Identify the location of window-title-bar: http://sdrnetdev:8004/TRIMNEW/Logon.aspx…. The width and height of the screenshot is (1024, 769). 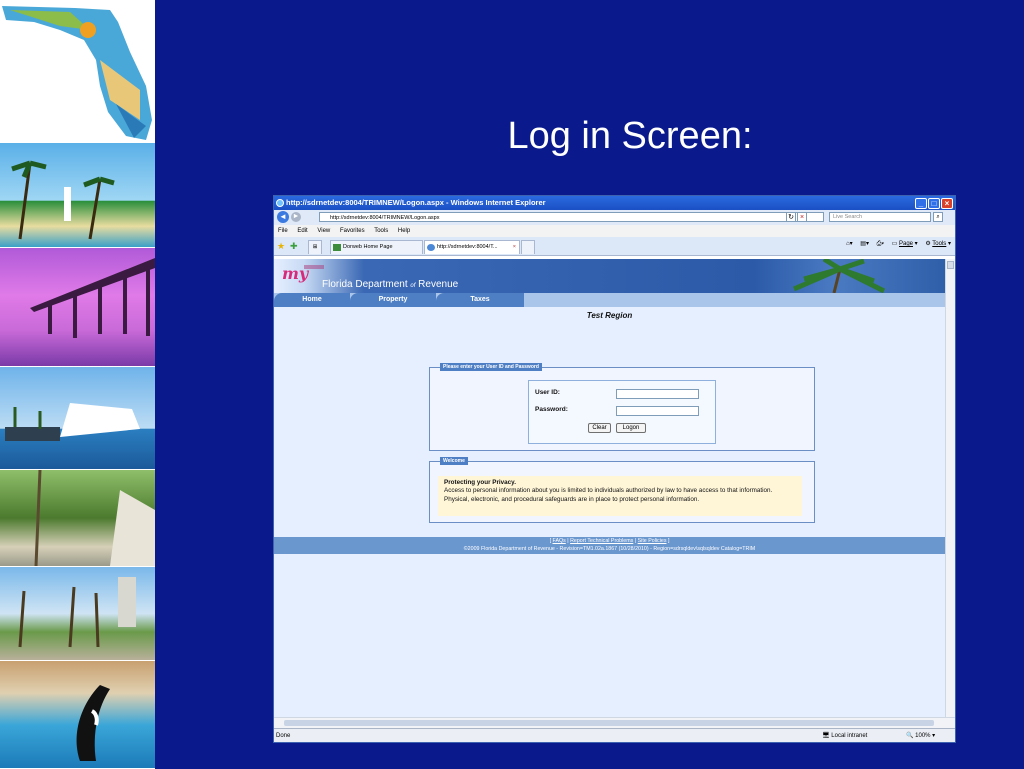
(614, 203).